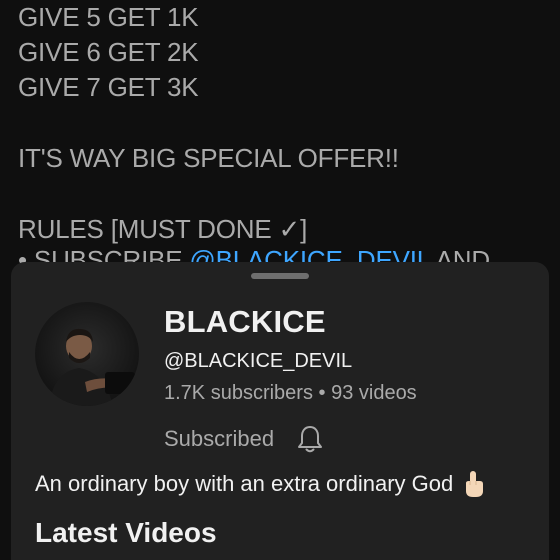  I want to click on channel-name: BLACKICE, so click(245, 322).